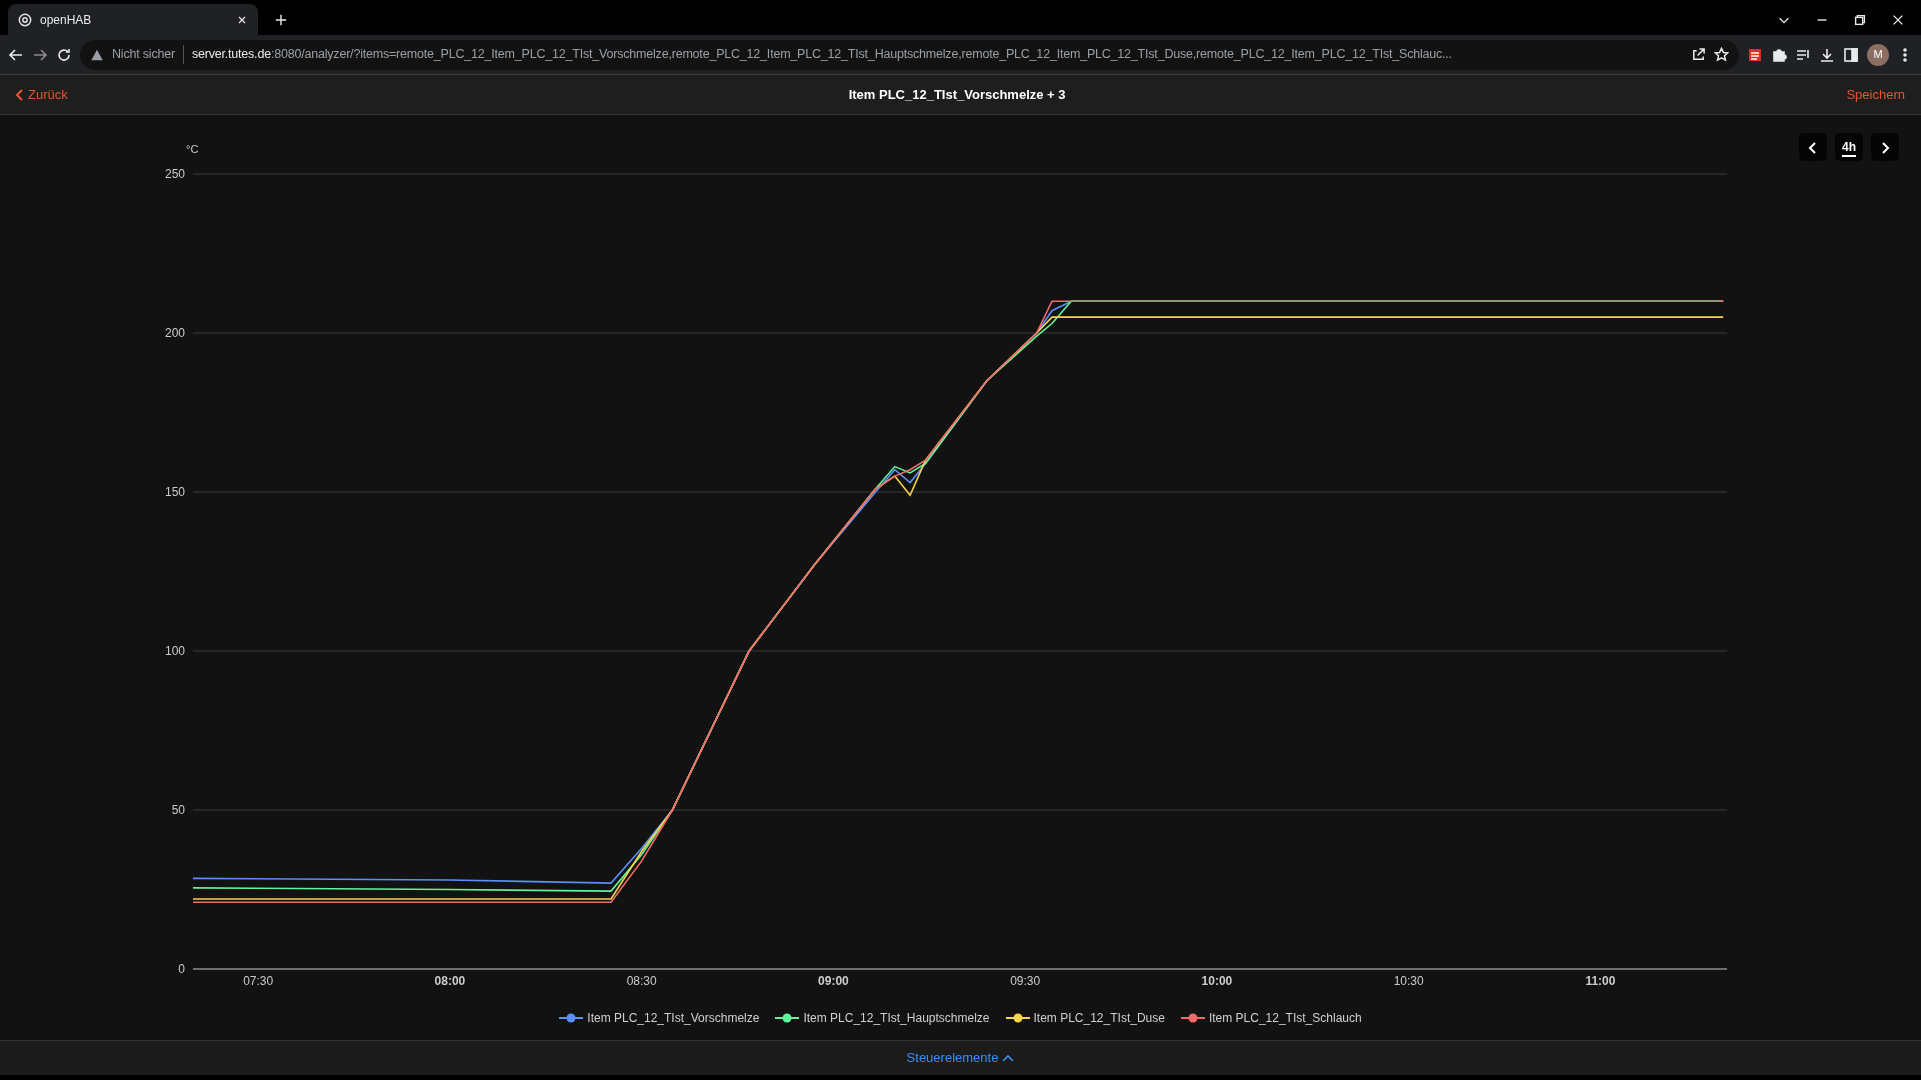  I want to click on axis-label: 07:30, so click(258, 981).